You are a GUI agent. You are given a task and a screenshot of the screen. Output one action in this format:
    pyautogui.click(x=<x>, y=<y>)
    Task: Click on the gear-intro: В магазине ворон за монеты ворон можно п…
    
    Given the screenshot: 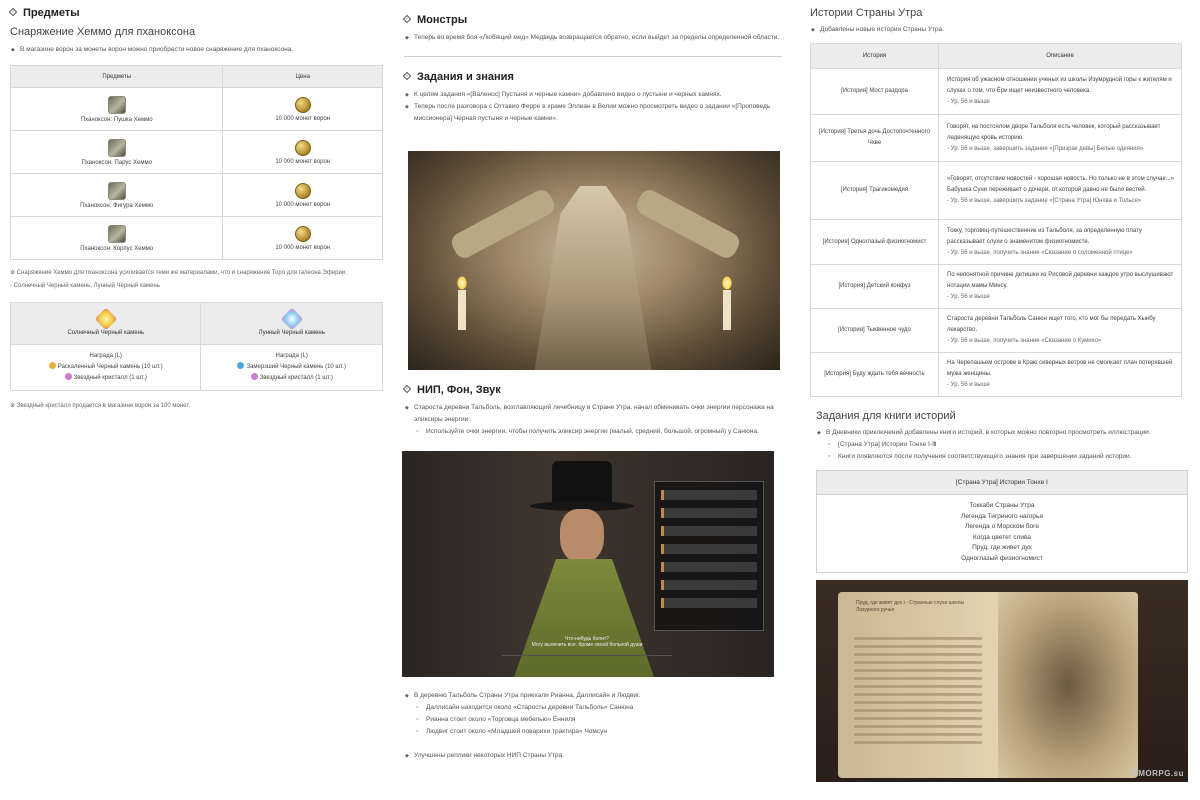 What is the action you would take?
    pyautogui.click(x=196, y=50)
    